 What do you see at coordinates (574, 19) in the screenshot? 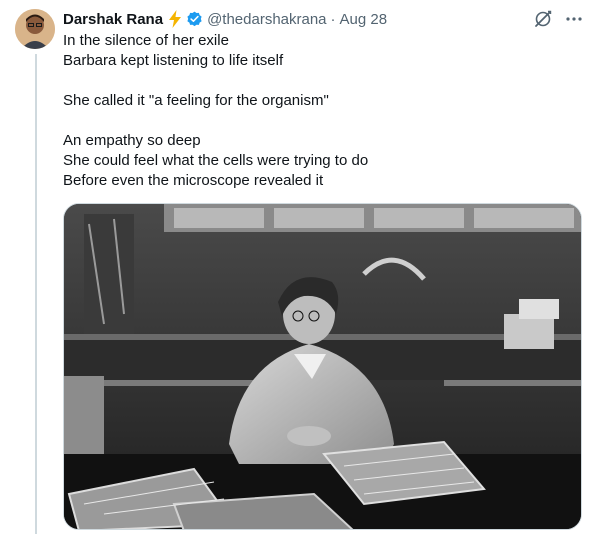
I see `more-icon` at bounding box center [574, 19].